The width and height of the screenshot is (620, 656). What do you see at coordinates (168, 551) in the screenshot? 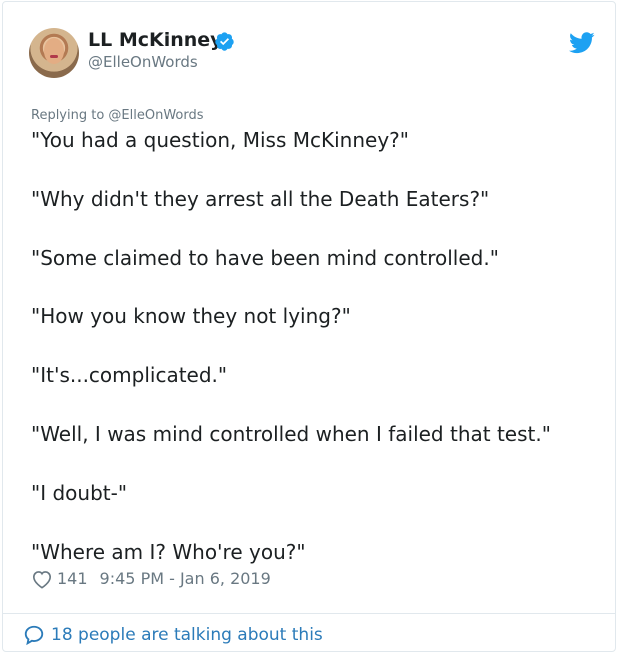
I see `tweet-line: "Where am I? Who're you?"` at bounding box center [168, 551].